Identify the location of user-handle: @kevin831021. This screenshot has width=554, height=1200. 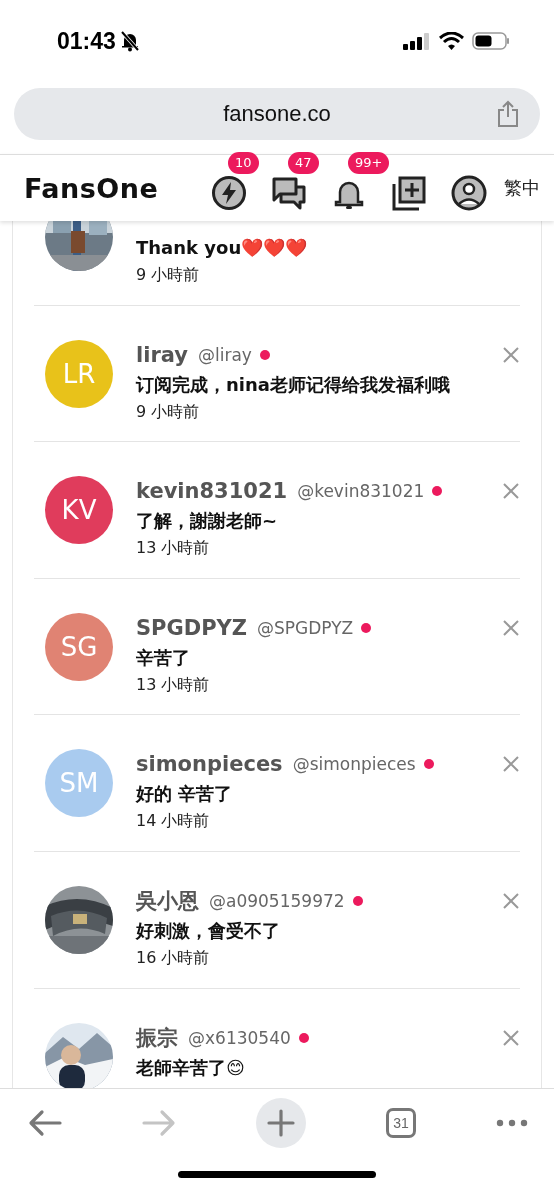
(361, 491).